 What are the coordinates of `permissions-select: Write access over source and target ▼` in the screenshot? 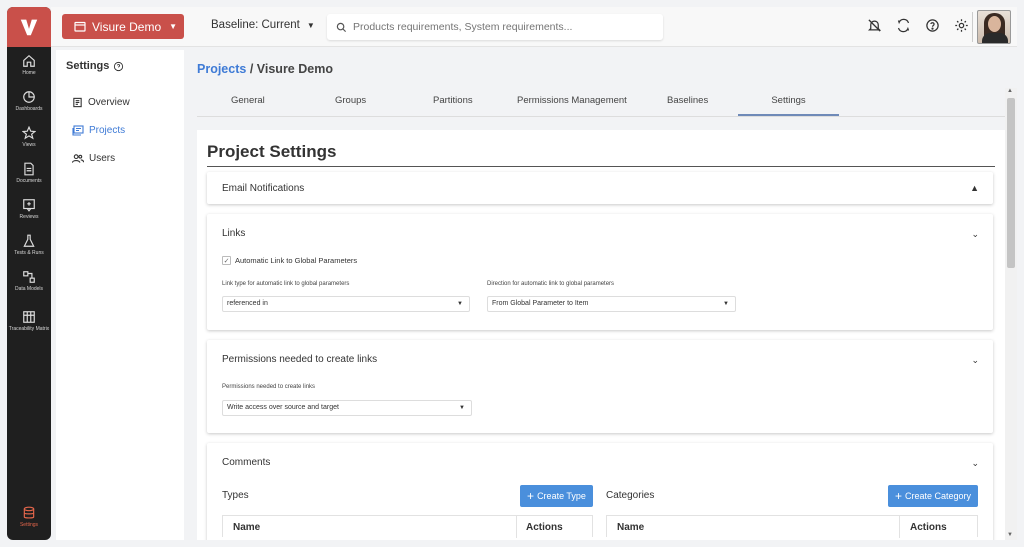 It's located at (347, 408).